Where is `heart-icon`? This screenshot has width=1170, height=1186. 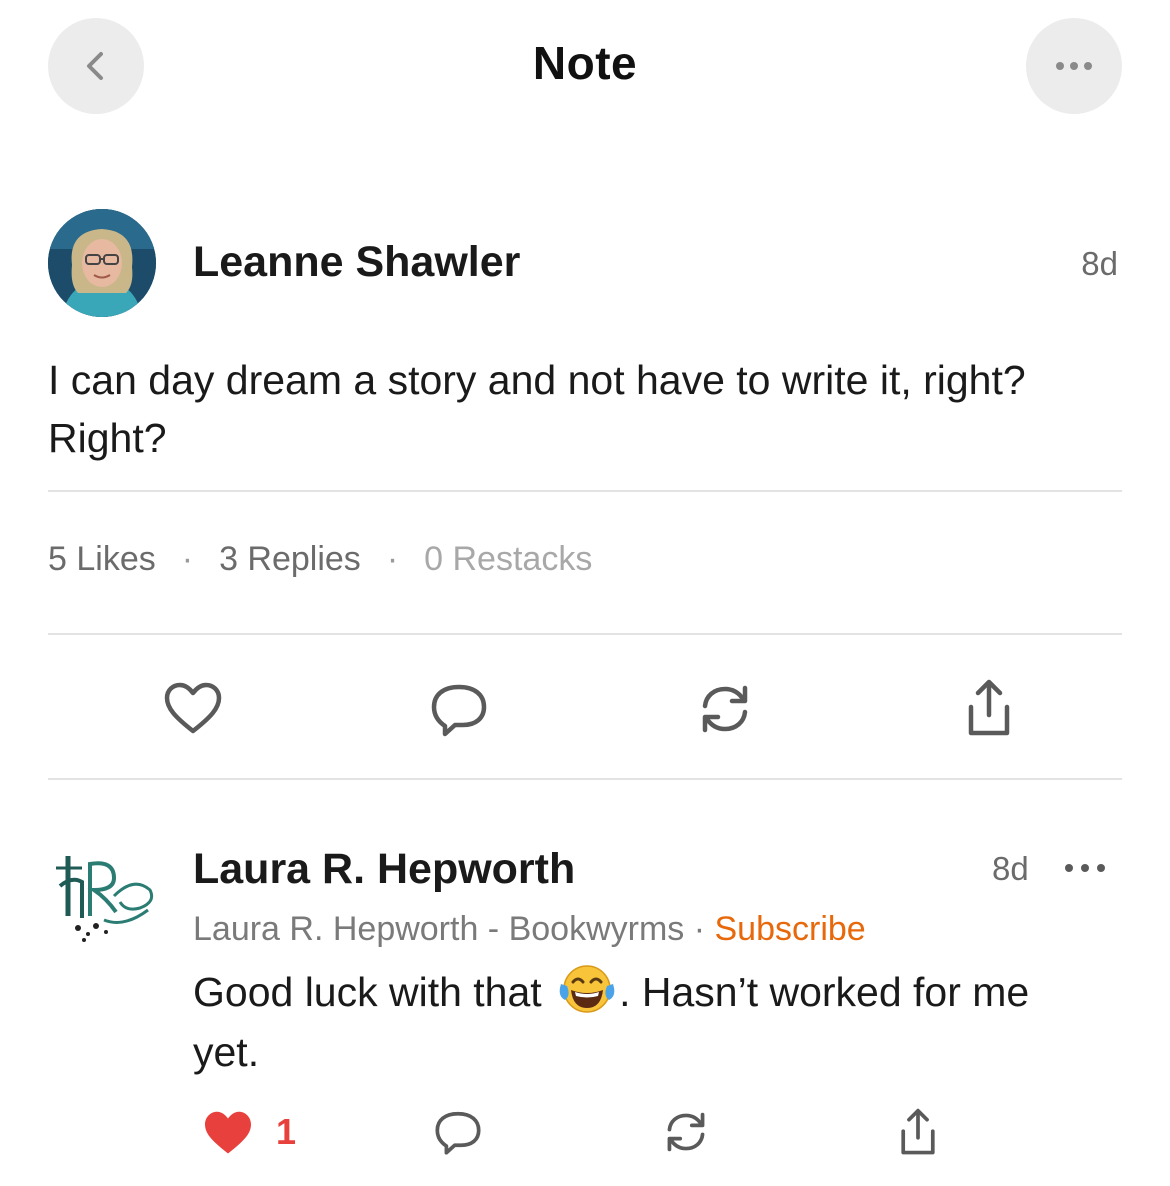
heart-icon is located at coordinates (193, 708).